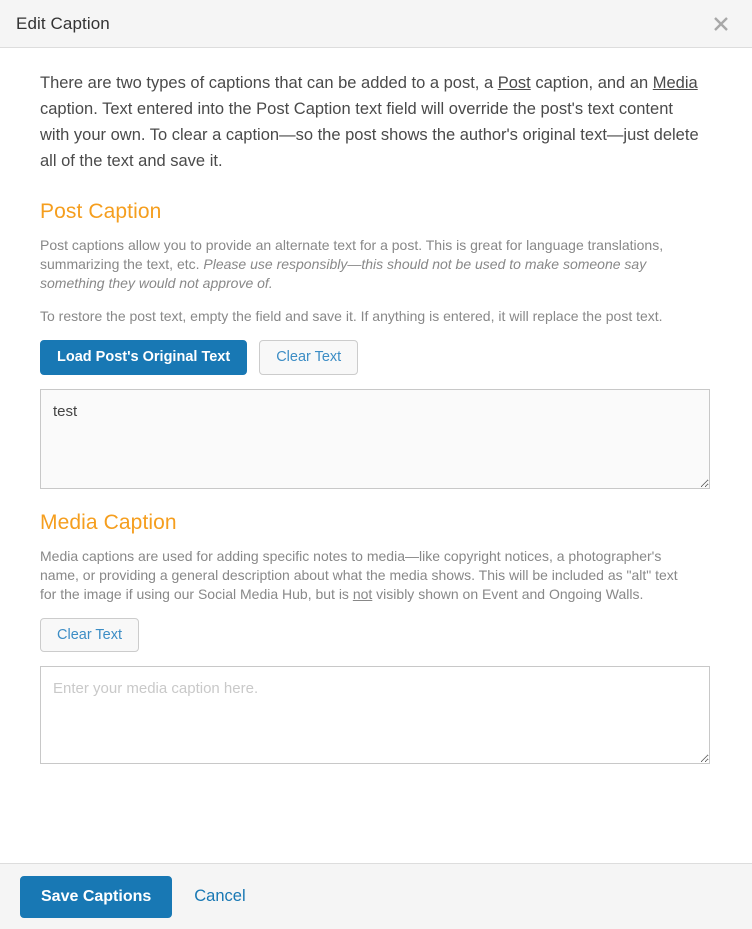 The width and height of the screenshot is (752, 929). Describe the element at coordinates (219, 896) in the screenshot. I see `cancel-link: Cancel` at that location.